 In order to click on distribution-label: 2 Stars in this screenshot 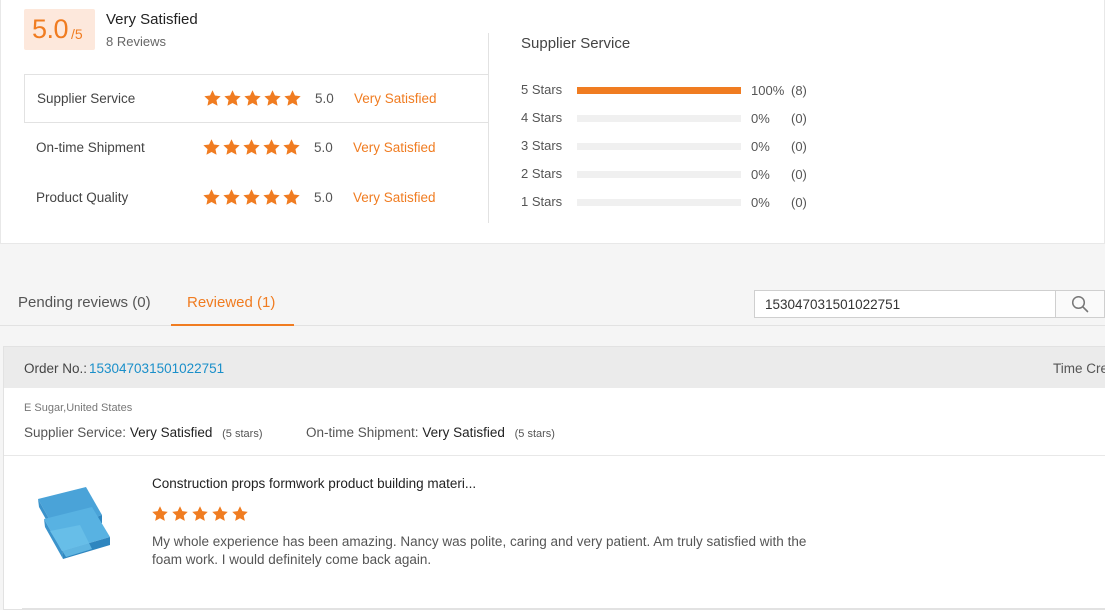, I will do `click(542, 173)`.